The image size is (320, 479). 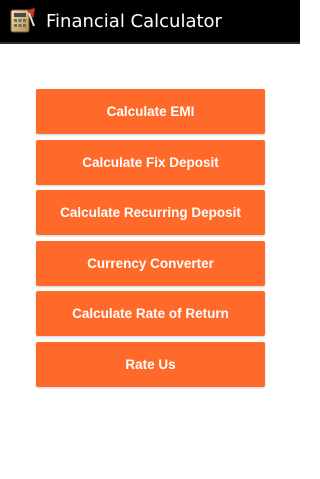 What do you see at coordinates (150, 162) in the screenshot?
I see `calculate-fix-deposit-button: Calculate Fix Deposit` at bounding box center [150, 162].